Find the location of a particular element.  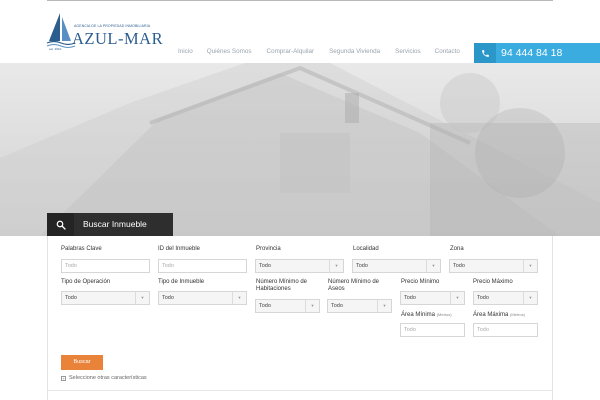

localidad-select: Todo ▼ is located at coordinates (396, 266).